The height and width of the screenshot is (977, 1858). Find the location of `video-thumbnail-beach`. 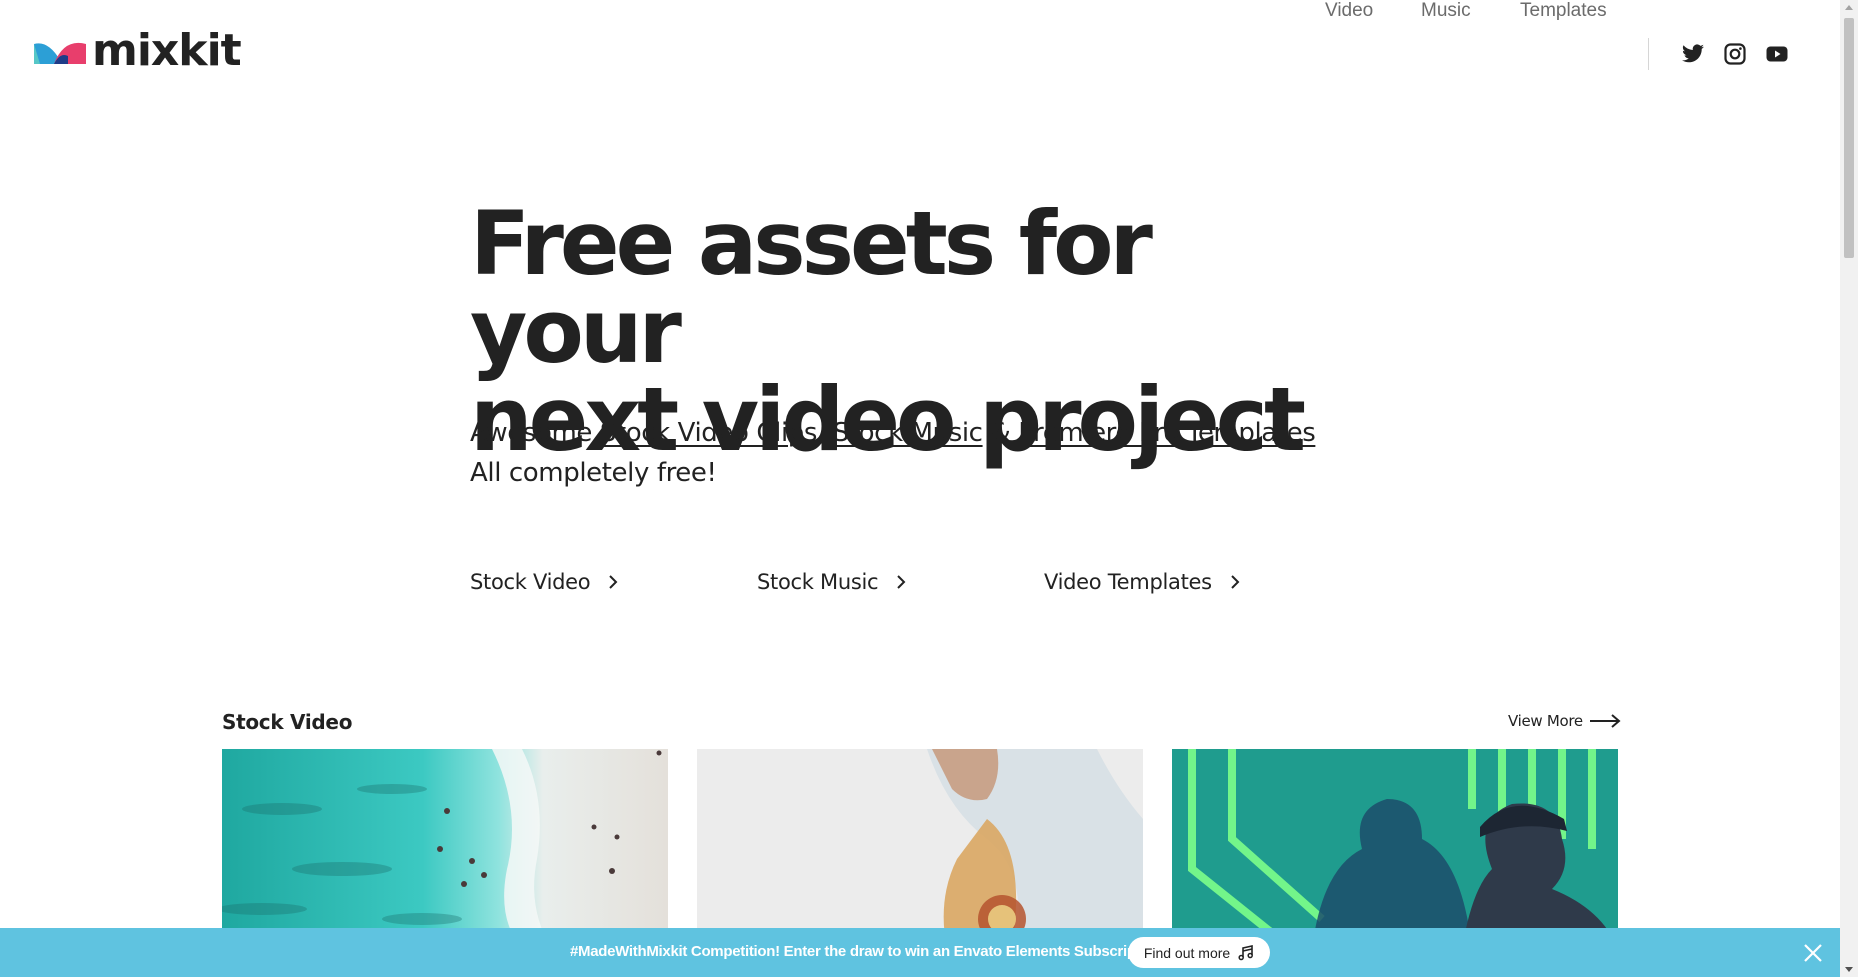

video-thumbnail-beach is located at coordinates (445, 849).